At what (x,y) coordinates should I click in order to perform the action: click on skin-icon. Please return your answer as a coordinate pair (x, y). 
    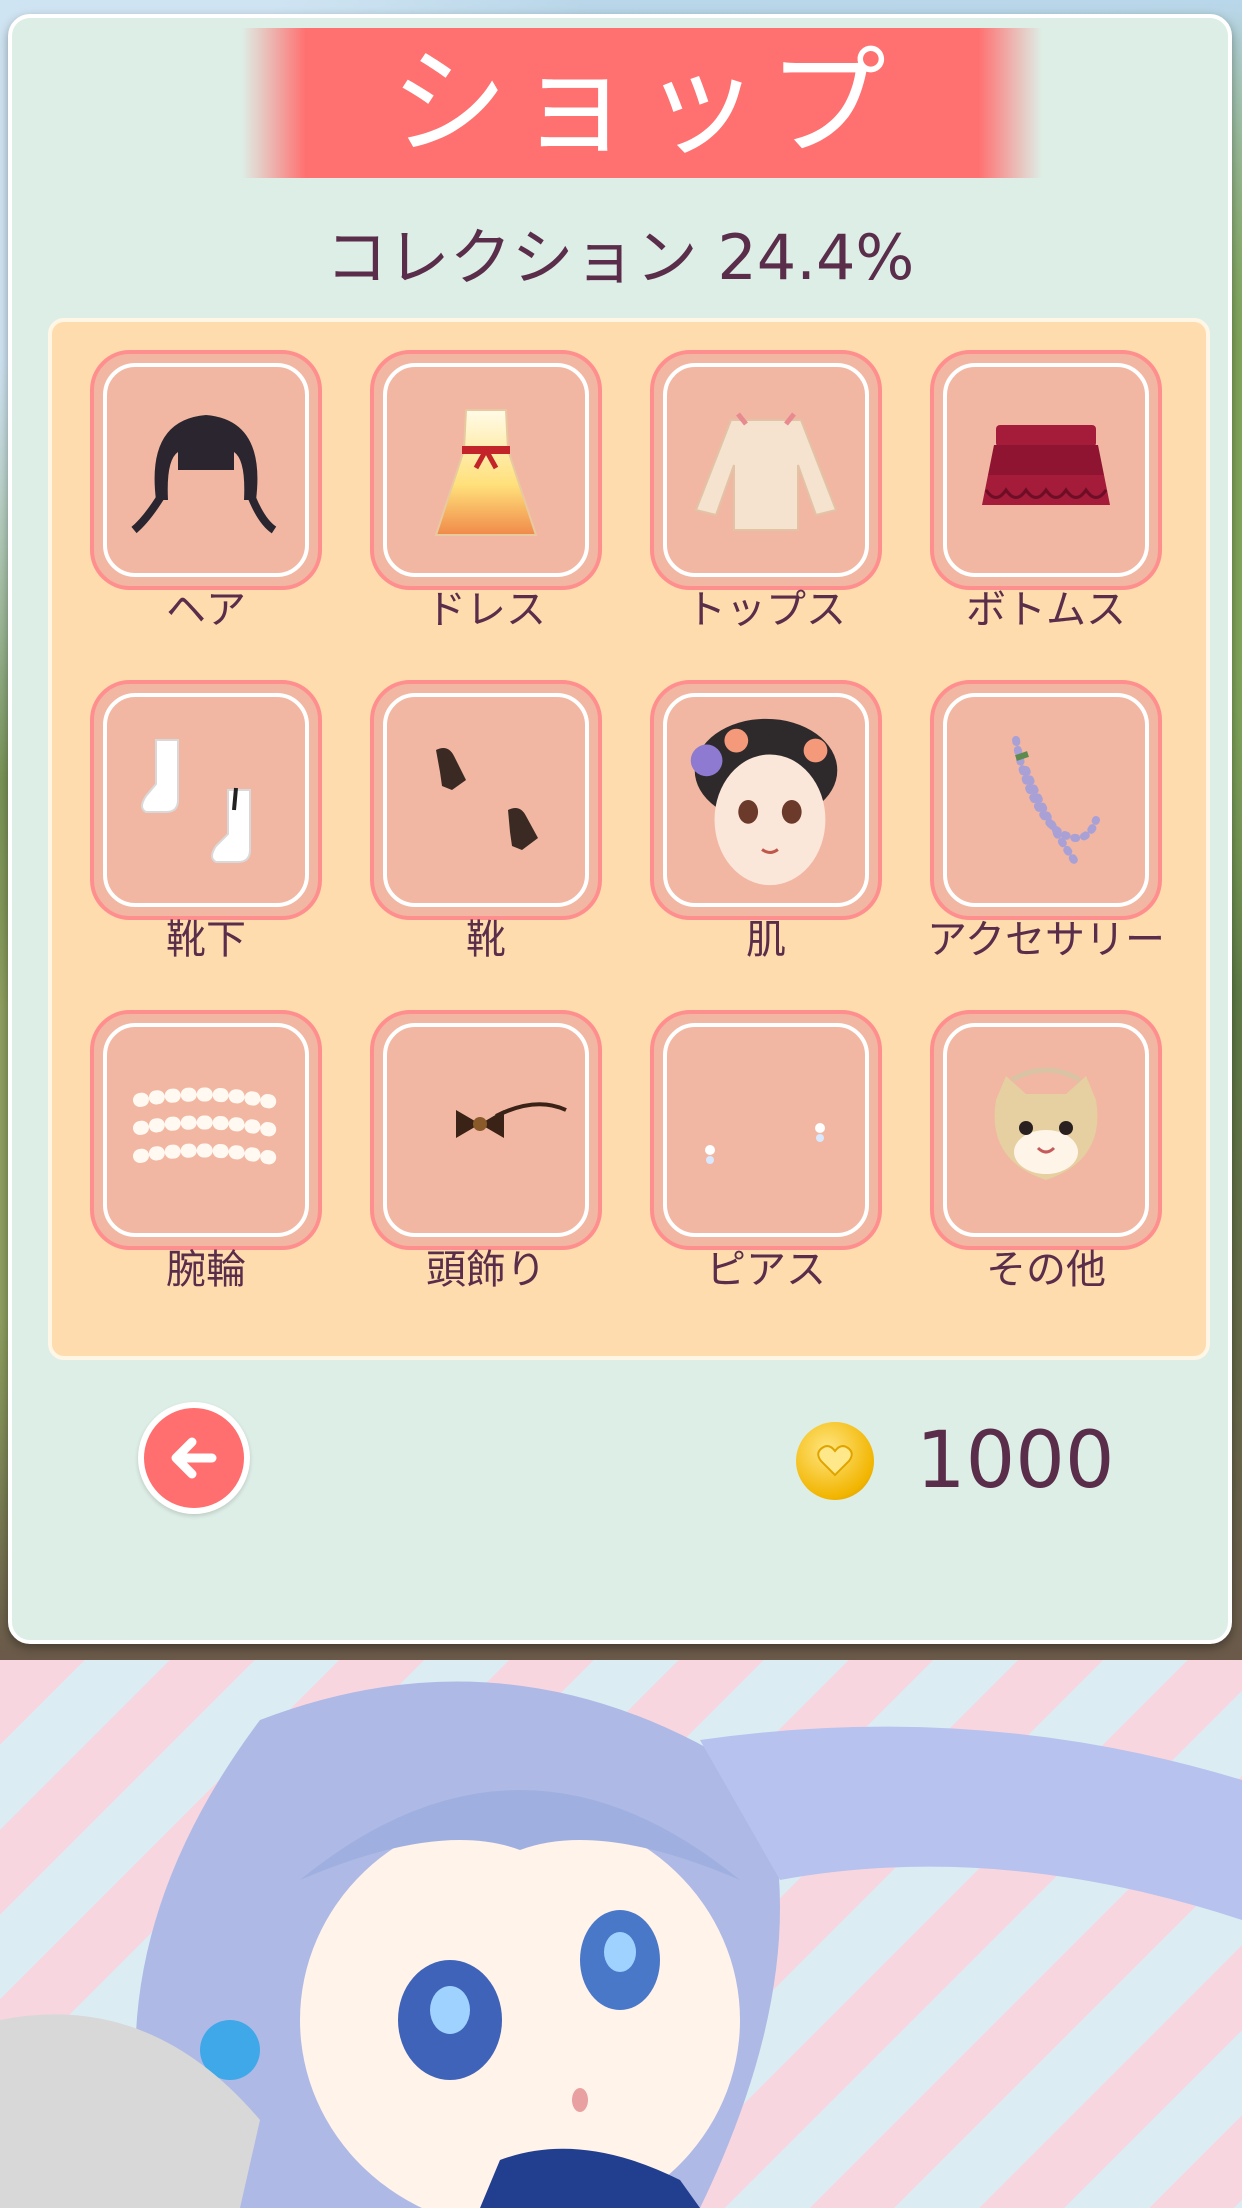
    Looking at the image, I should click on (764, 802).